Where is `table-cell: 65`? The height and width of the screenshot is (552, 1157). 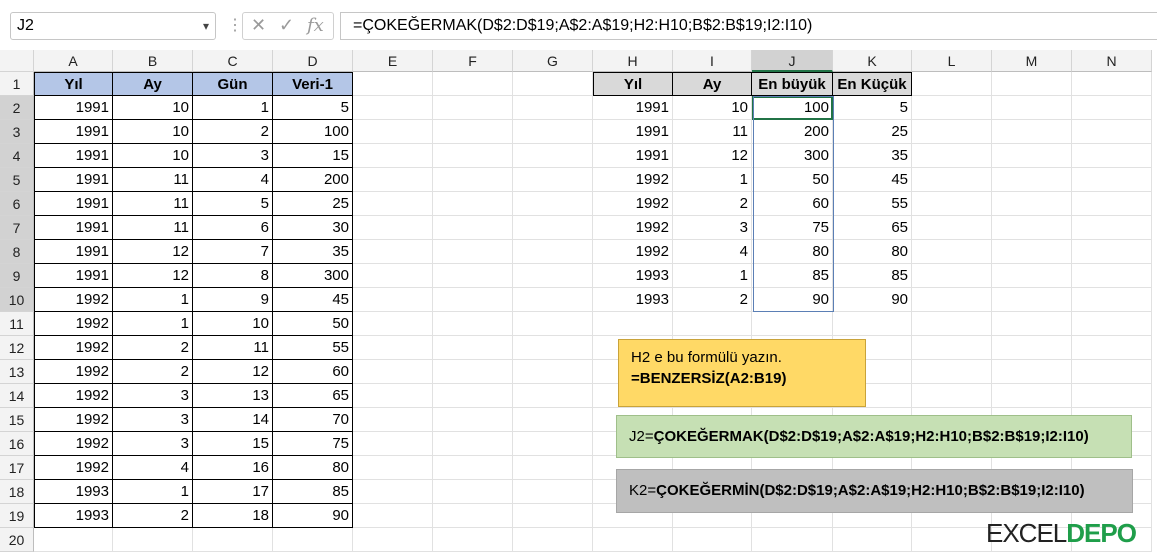 table-cell: 65 is located at coordinates (872, 228).